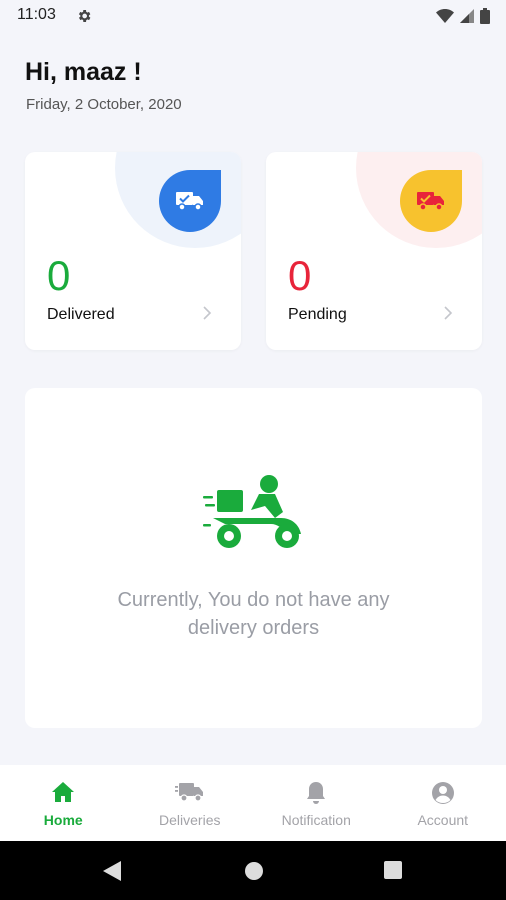 The width and height of the screenshot is (506, 900). I want to click on current-date: Friday, 2 October, 2020, so click(104, 104).